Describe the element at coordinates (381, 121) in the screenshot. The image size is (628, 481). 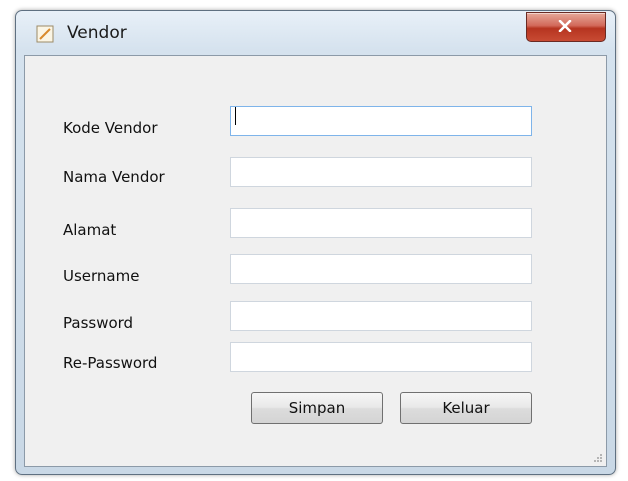
I see `kode-vendor-input` at that location.